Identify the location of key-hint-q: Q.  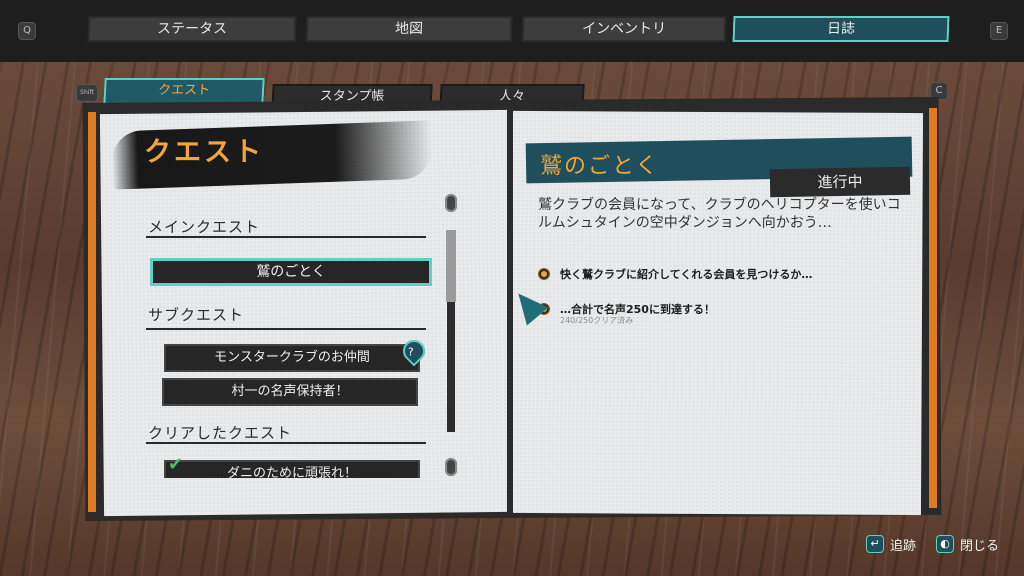
(27, 31).